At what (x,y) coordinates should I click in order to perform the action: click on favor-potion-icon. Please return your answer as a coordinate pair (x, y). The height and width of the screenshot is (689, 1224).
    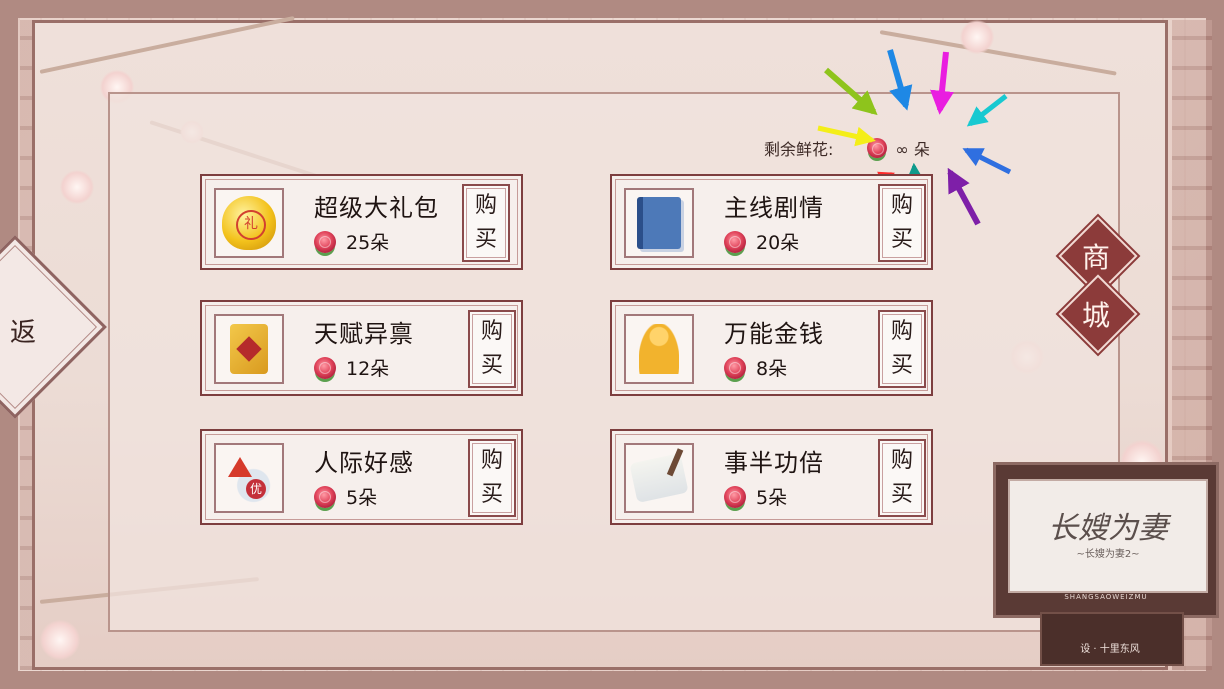
    Looking at the image, I should click on (249, 478).